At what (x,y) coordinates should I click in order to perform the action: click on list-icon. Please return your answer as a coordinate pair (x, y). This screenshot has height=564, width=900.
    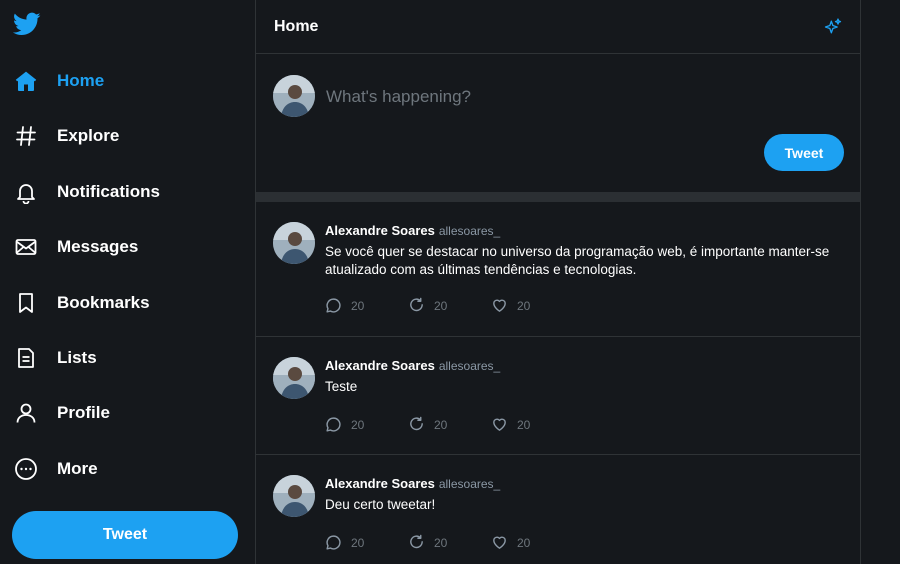
    Looking at the image, I should click on (26, 358).